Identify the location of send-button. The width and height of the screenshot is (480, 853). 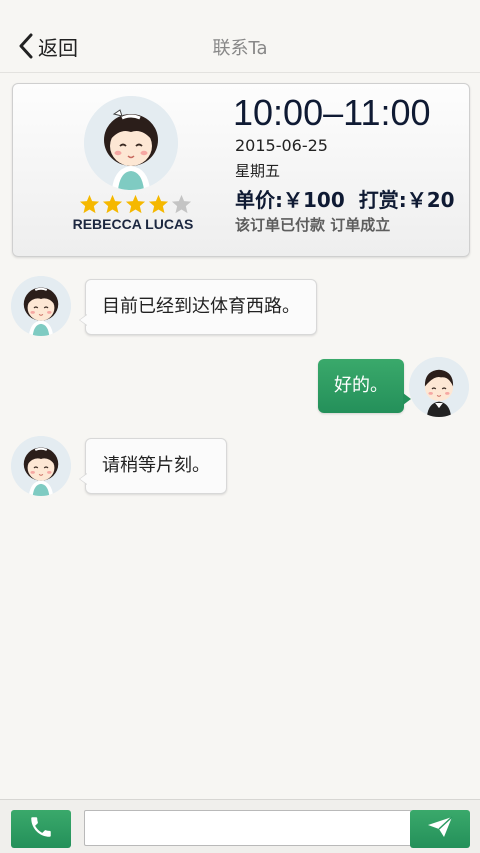
(440, 829).